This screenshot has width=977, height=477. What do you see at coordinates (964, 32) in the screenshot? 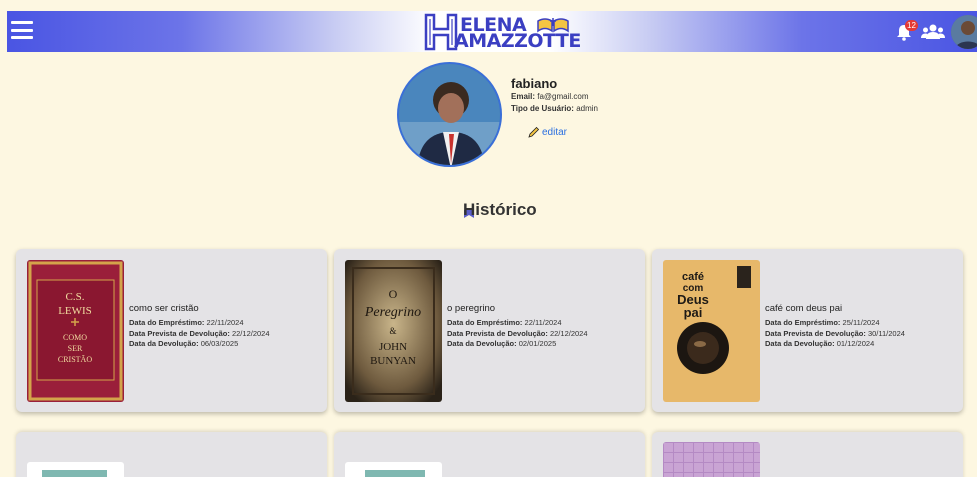
I see `user-avatar` at bounding box center [964, 32].